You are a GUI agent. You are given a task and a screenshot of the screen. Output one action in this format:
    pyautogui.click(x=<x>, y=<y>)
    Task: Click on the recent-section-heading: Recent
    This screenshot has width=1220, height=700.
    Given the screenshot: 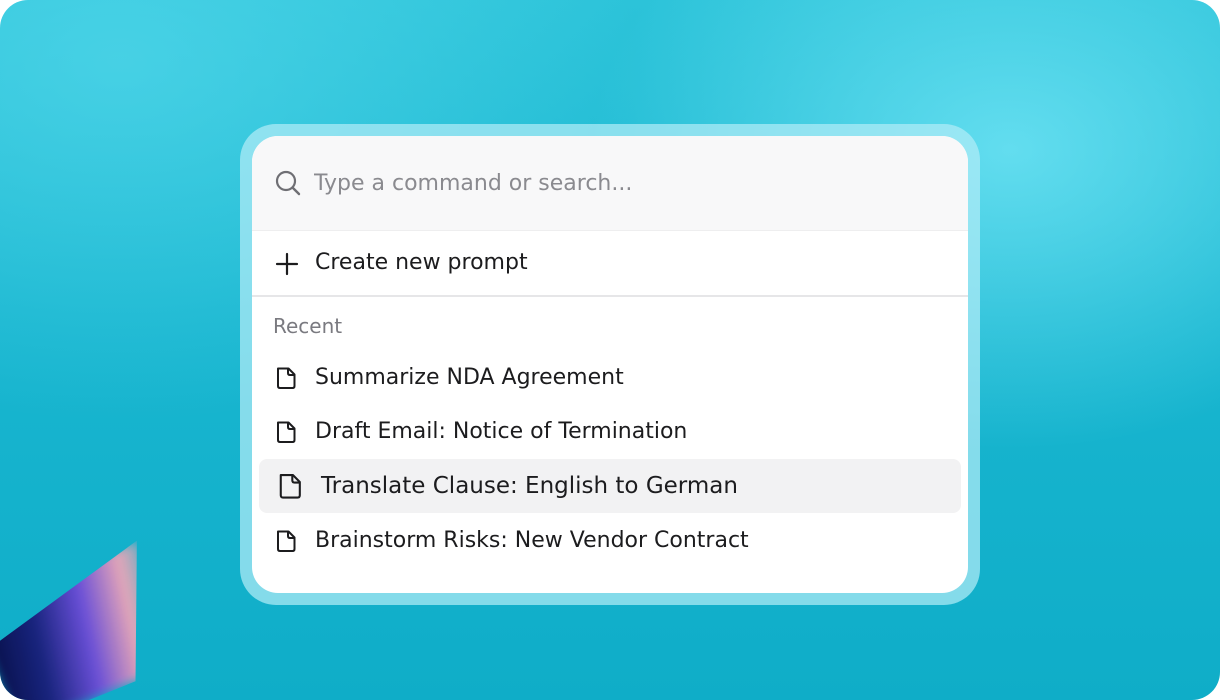 What is the action you would take?
    pyautogui.click(x=308, y=326)
    